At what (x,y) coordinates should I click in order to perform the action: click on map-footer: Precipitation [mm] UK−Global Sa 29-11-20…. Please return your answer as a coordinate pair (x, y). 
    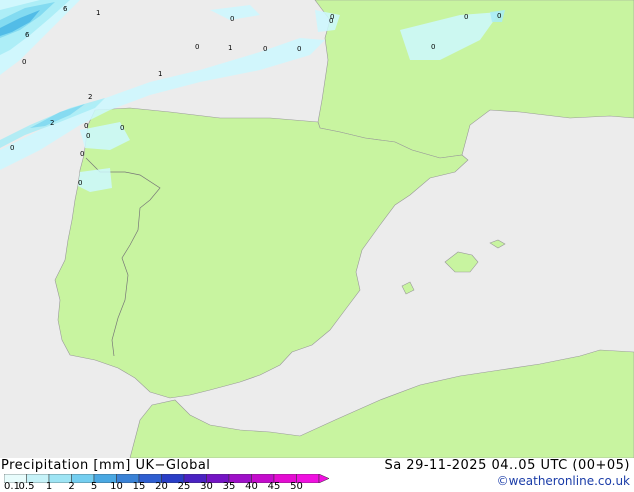
    Looking at the image, I should click on (317, 475).